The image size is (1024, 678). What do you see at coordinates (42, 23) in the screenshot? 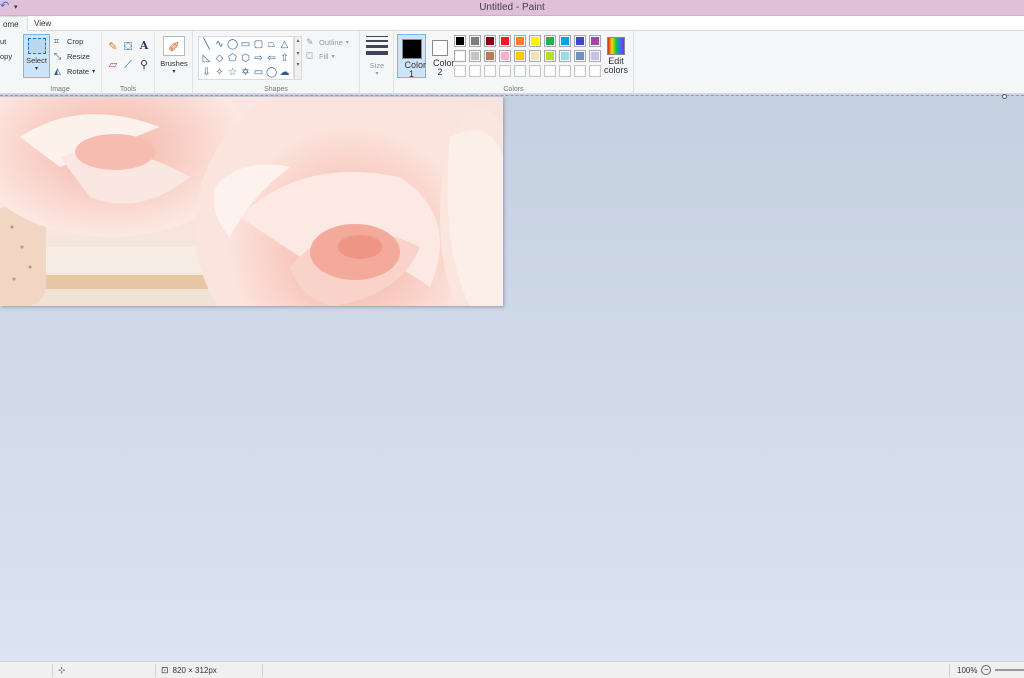
I see `tab-view: View` at bounding box center [42, 23].